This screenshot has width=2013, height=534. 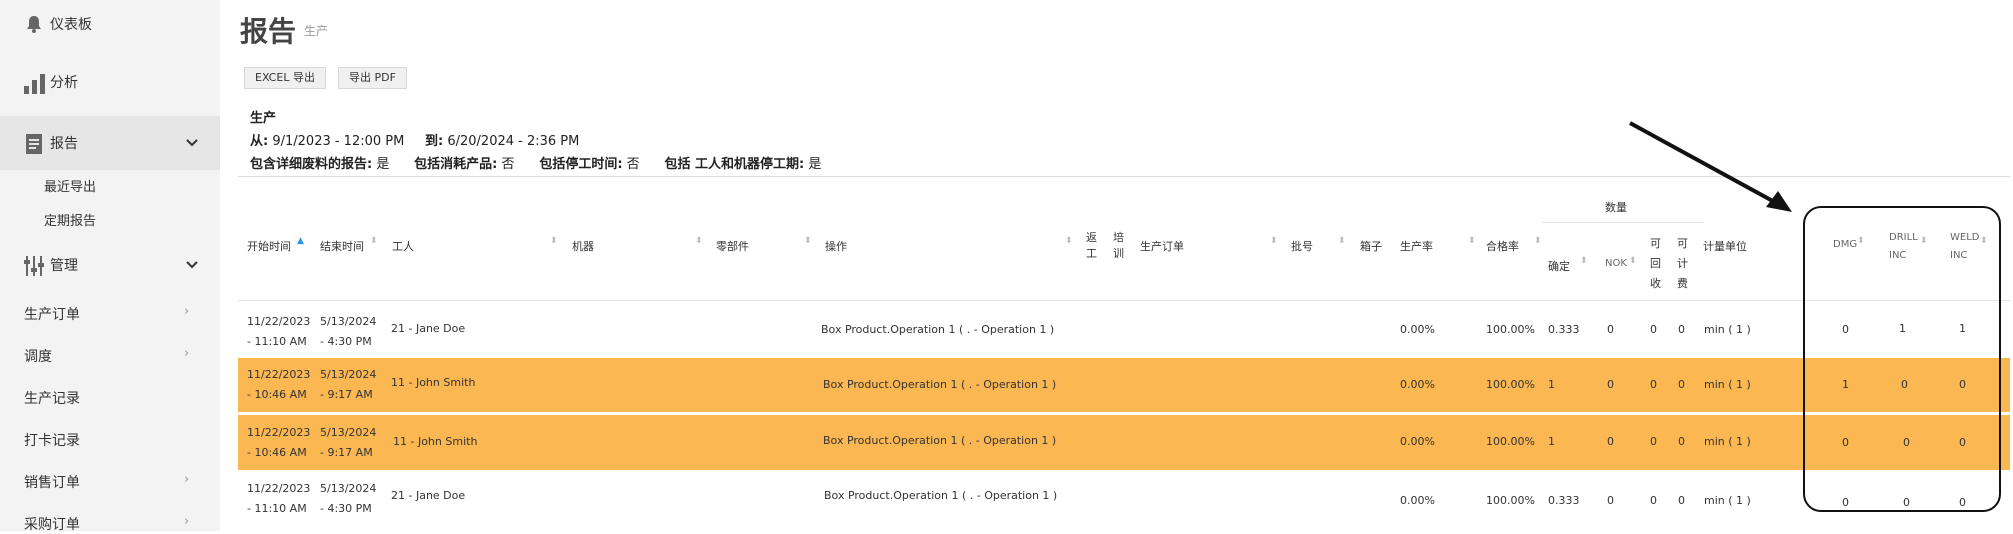 I want to click on chevron-down-icon, so click(x=192, y=265).